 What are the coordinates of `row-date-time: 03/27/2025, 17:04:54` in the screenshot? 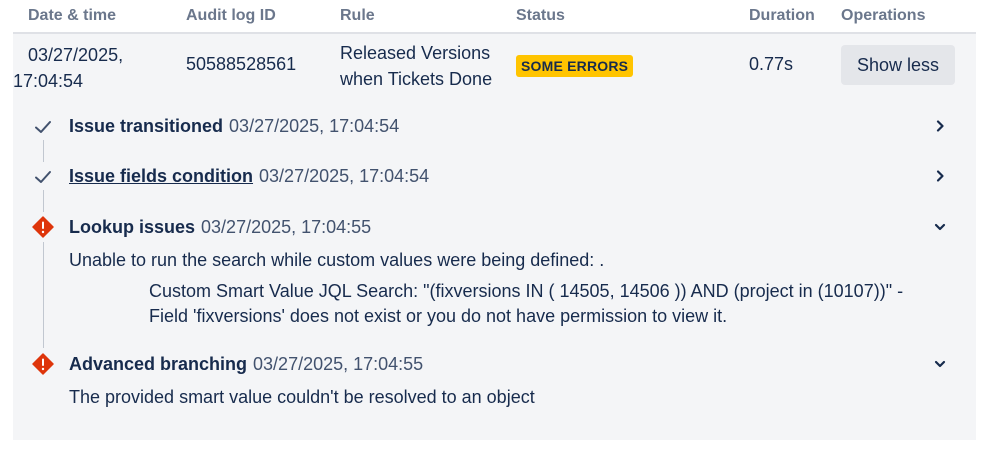 It's located at (73, 68).